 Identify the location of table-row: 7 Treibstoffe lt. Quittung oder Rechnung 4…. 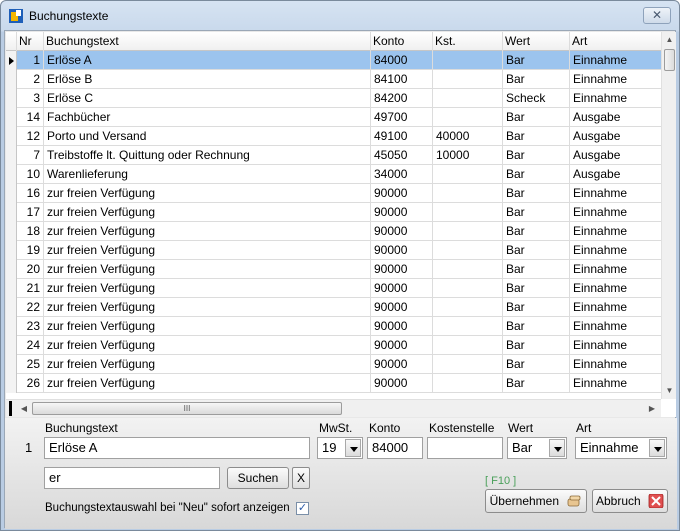
(334, 155).